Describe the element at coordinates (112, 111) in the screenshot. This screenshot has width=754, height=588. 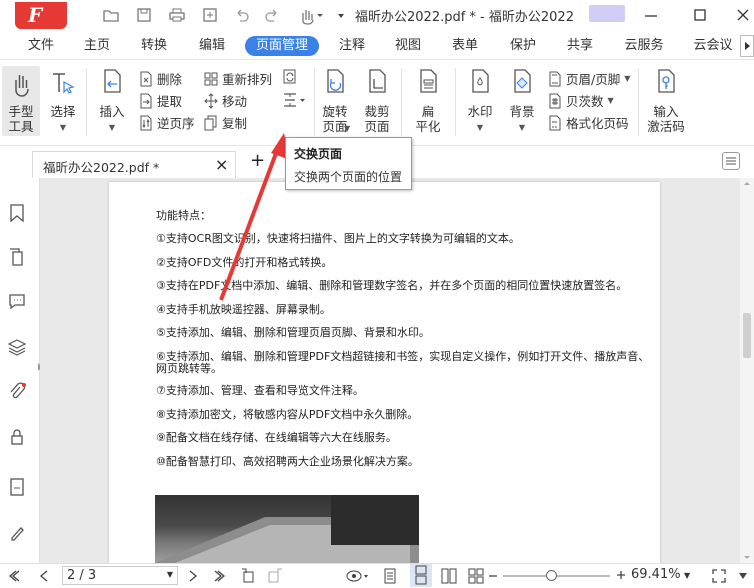
I see `insert-label: 插入` at that location.